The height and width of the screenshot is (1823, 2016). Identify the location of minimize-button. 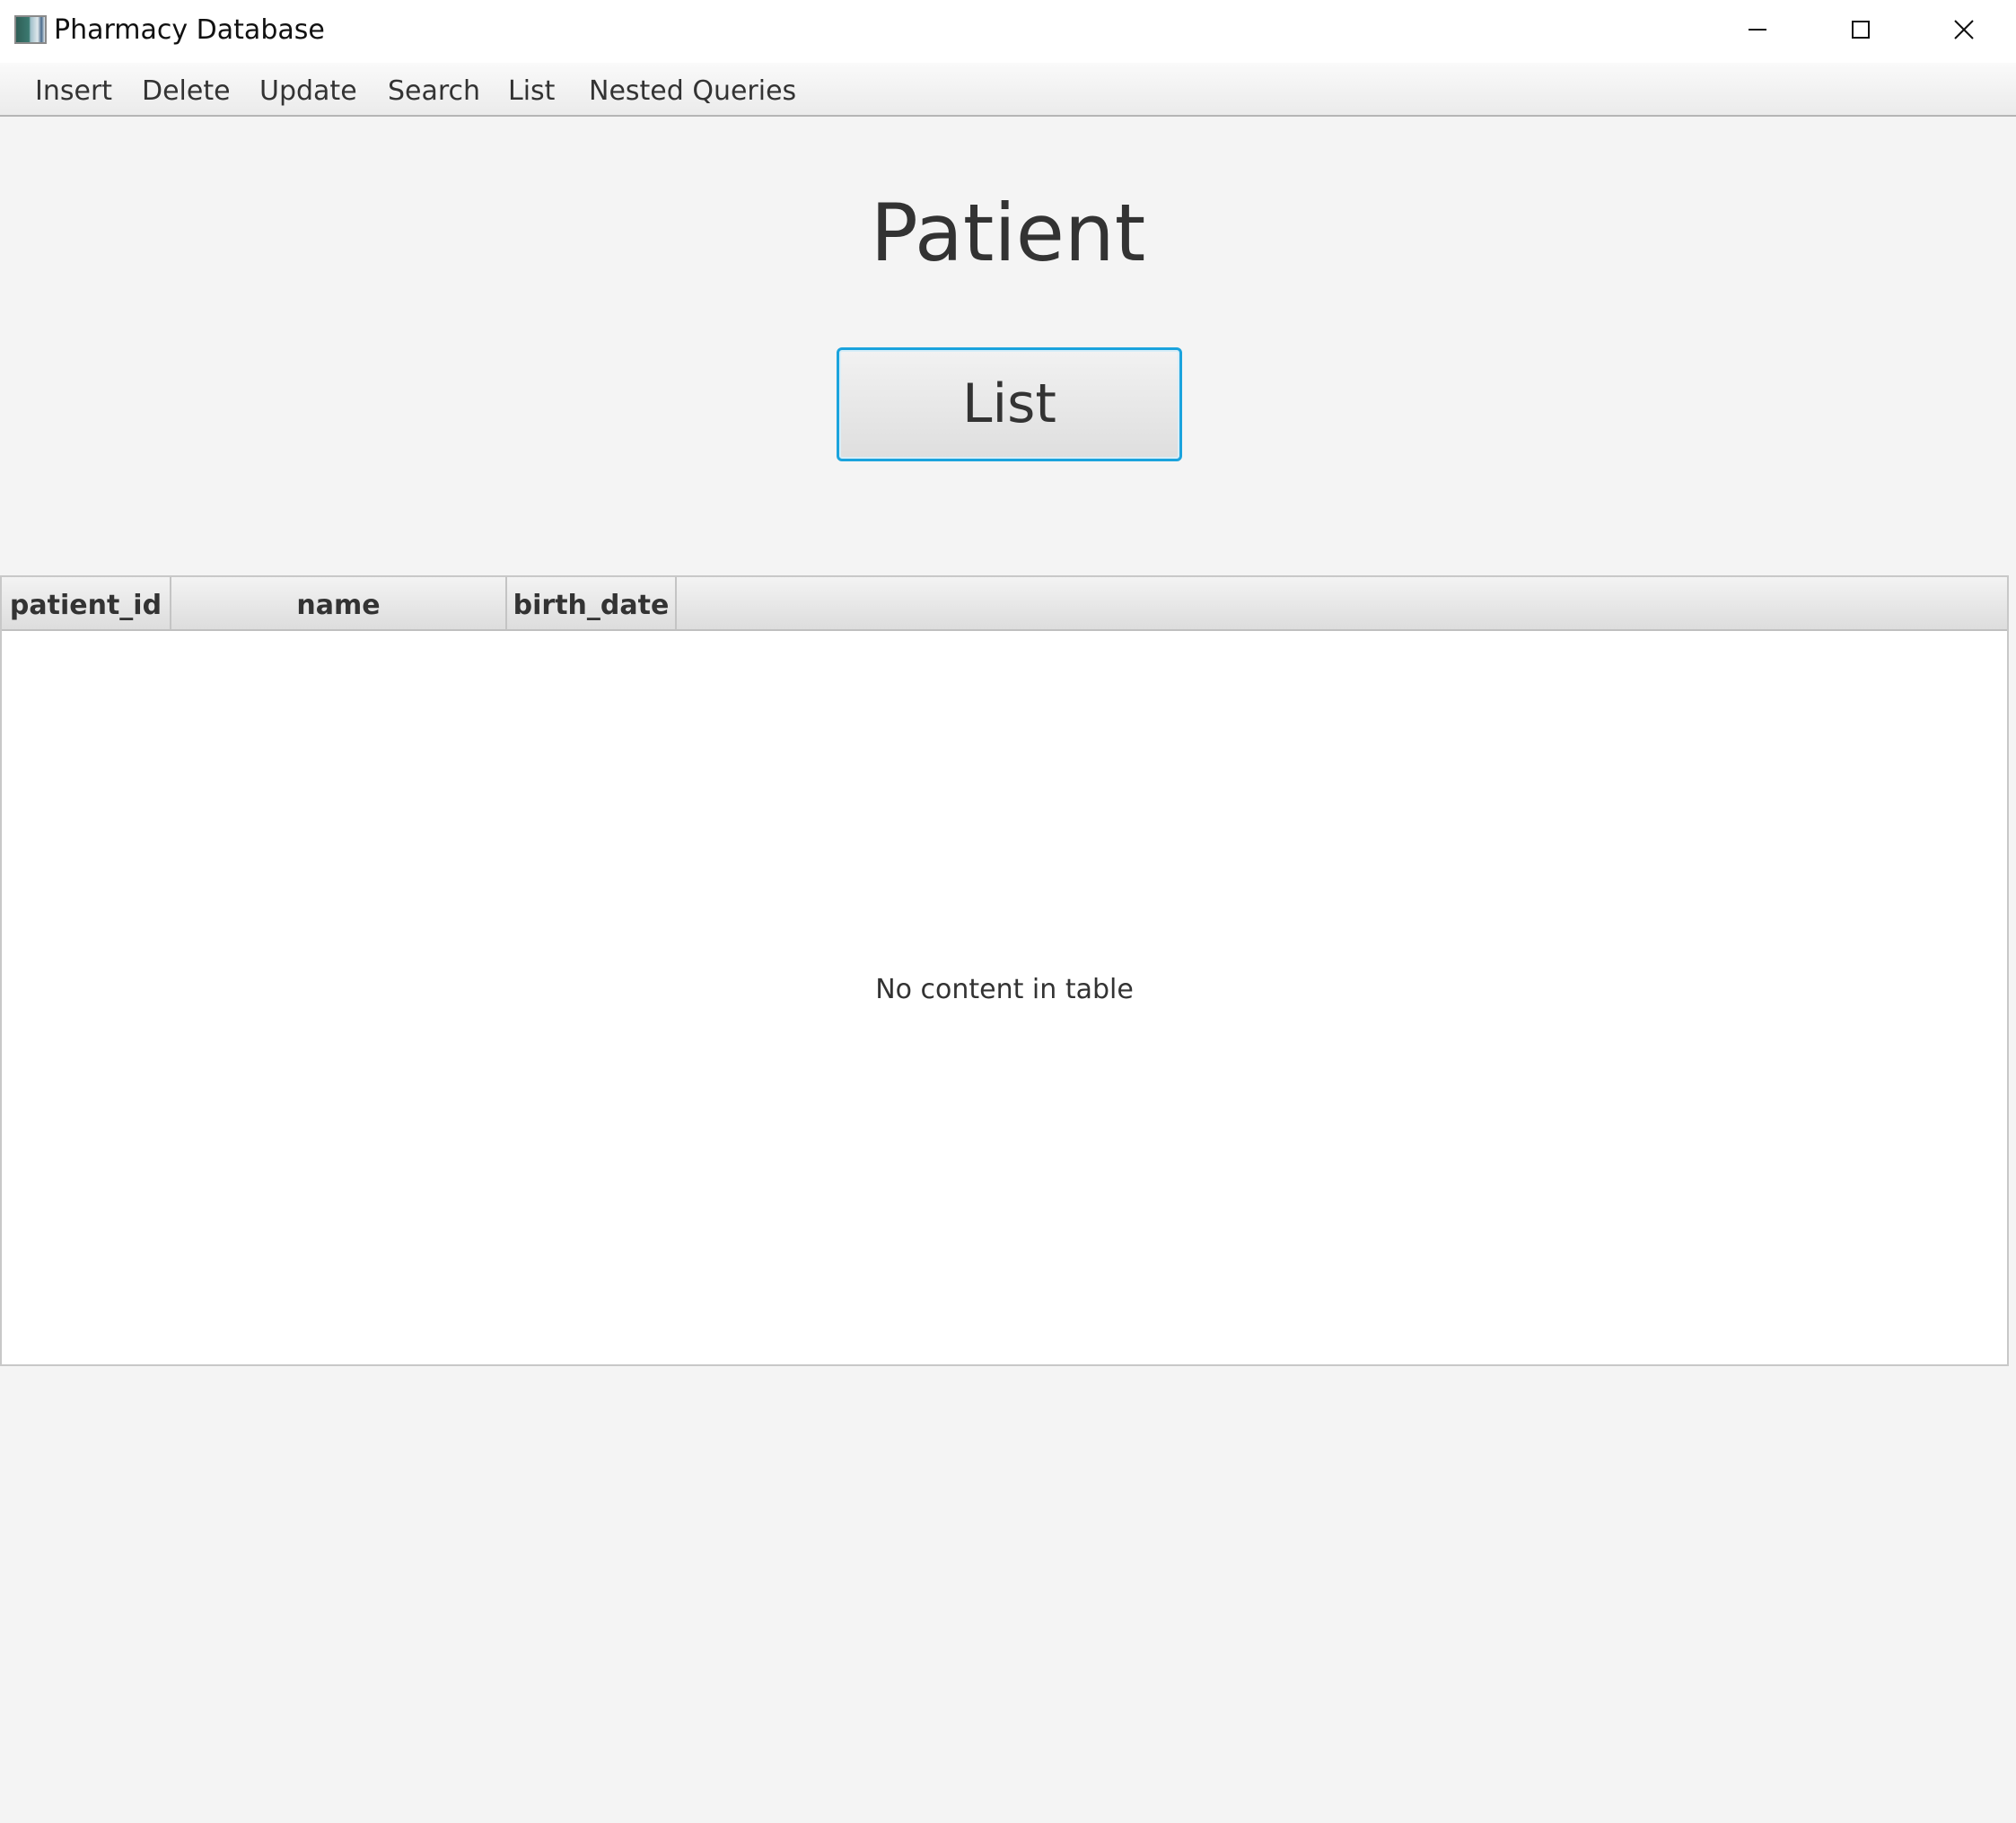
(1757, 29).